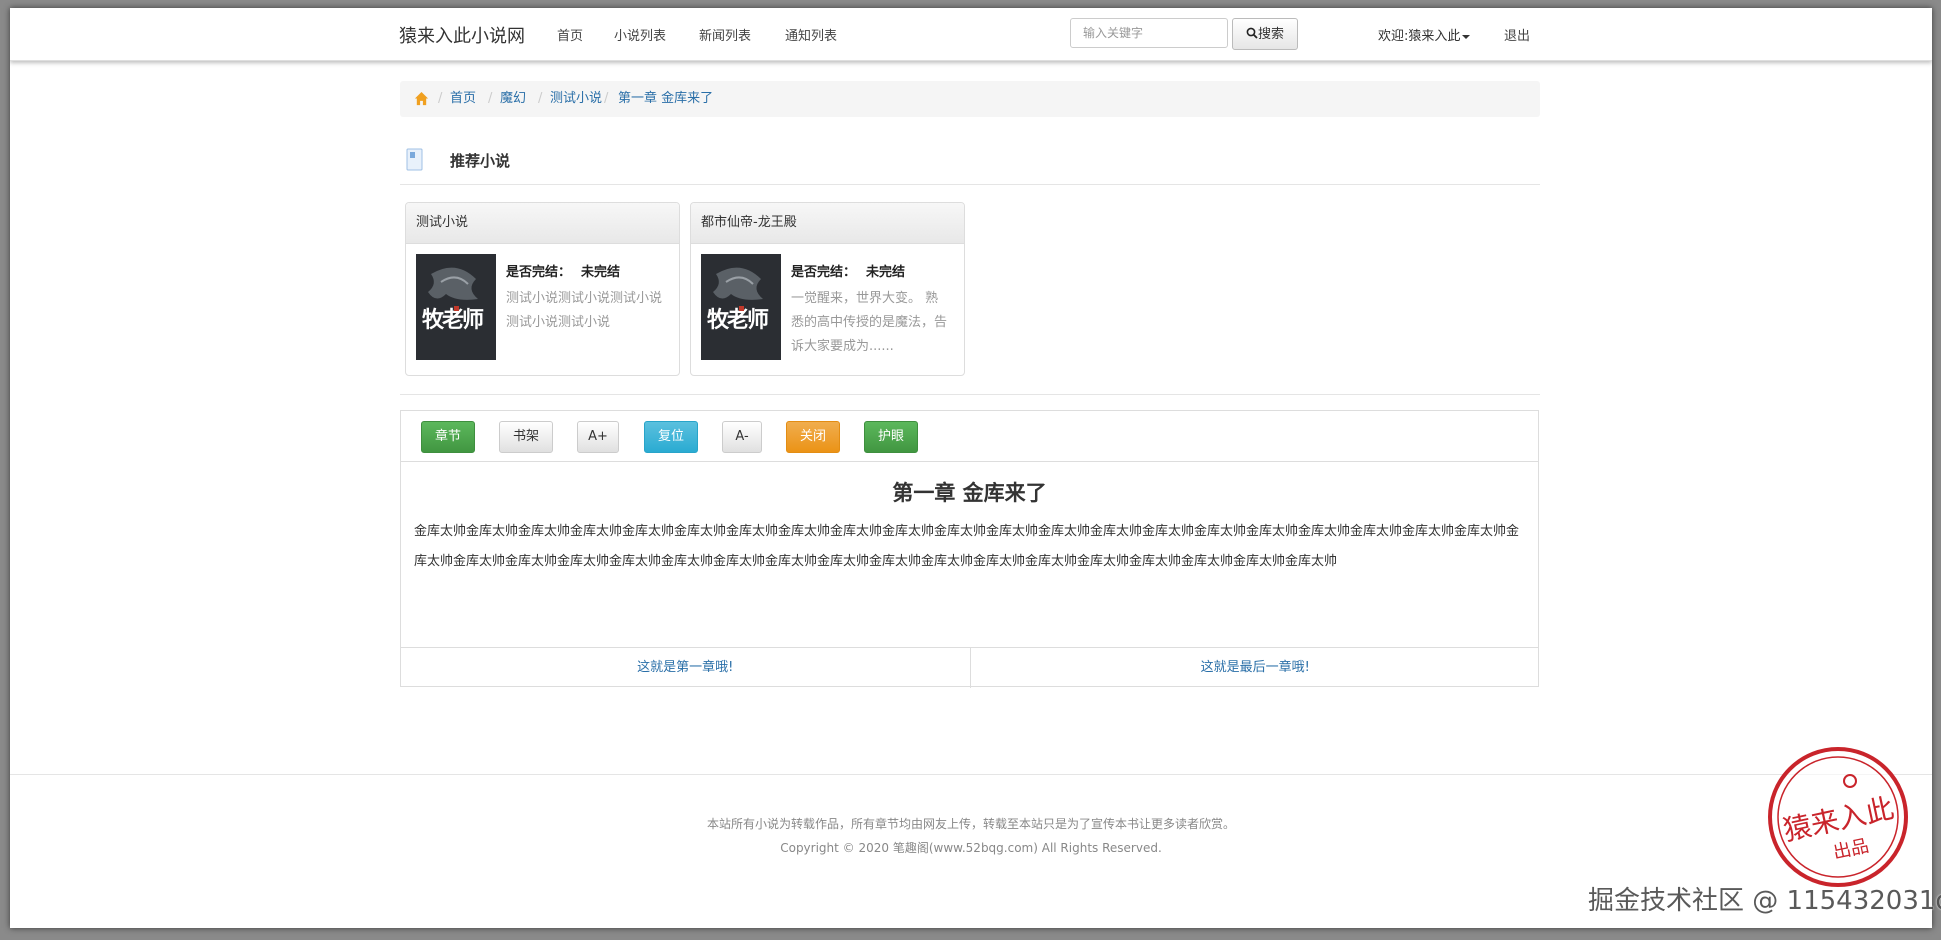 This screenshot has height=940, width=1941. I want to click on nav-home: 首页, so click(570, 34).